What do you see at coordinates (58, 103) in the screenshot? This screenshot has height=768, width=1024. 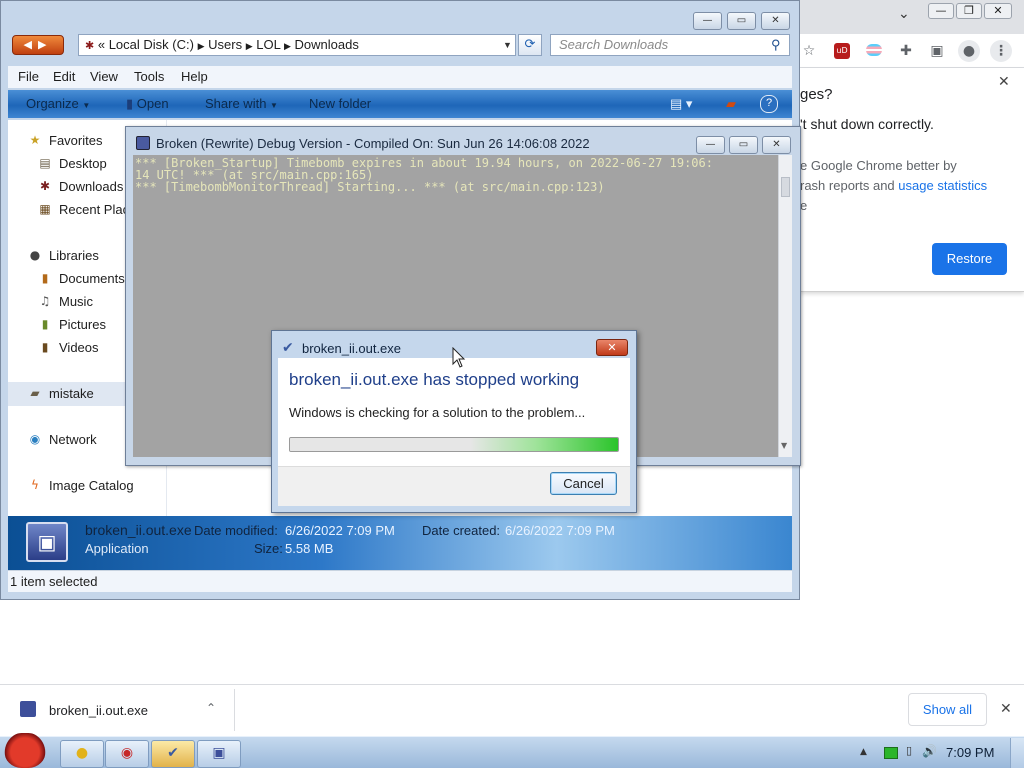 I see `organize-button: Organize ▼` at bounding box center [58, 103].